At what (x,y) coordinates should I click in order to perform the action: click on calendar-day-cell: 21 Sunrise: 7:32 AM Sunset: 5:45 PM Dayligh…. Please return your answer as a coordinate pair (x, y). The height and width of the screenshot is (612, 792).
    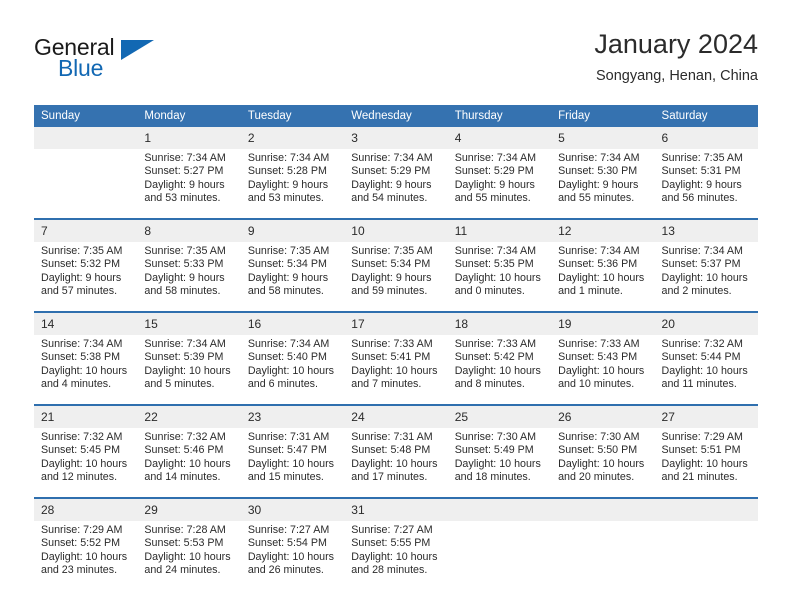
    Looking at the image, I should click on (86, 451).